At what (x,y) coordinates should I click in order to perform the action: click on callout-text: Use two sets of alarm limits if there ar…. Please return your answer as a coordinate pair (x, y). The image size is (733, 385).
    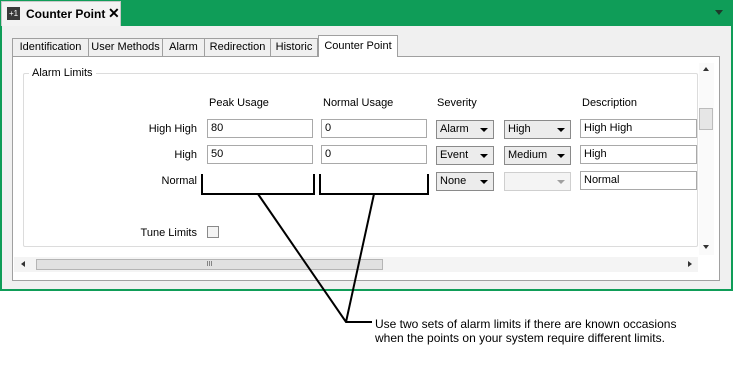
    Looking at the image, I should click on (526, 331).